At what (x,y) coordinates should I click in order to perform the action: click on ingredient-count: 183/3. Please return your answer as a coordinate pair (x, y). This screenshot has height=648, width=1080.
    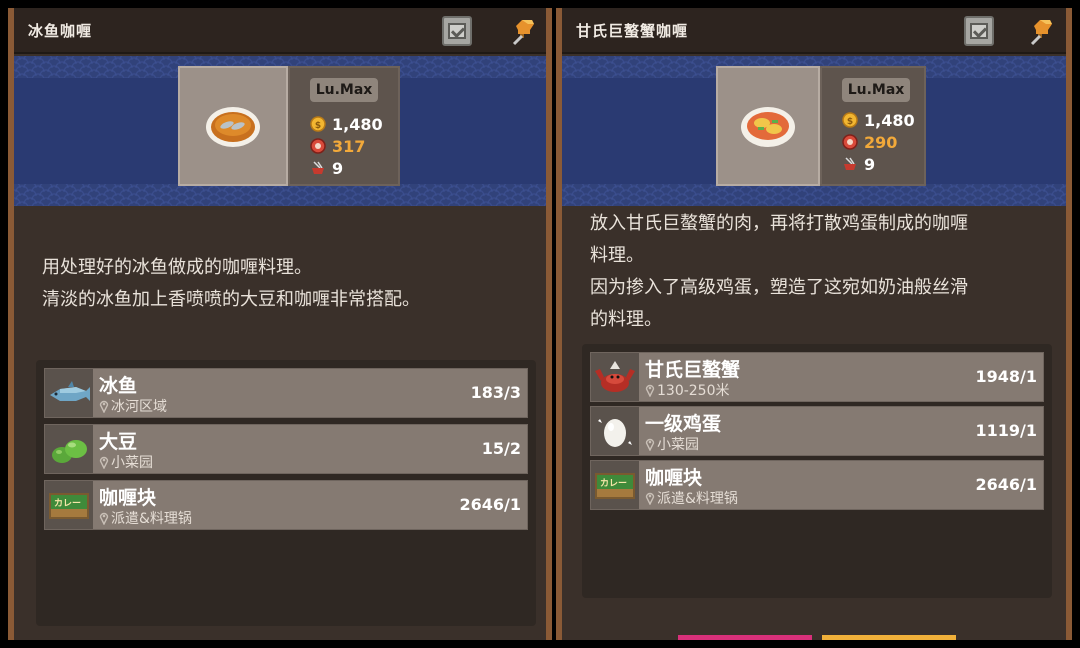
    Looking at the image, I should click on (495, 392).